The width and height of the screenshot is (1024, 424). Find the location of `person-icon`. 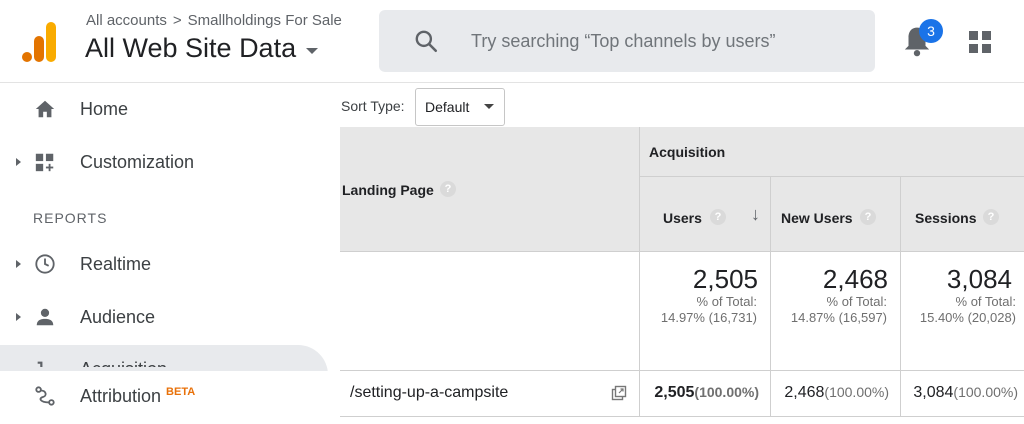

person-icon is located at coordinates (45, 317).